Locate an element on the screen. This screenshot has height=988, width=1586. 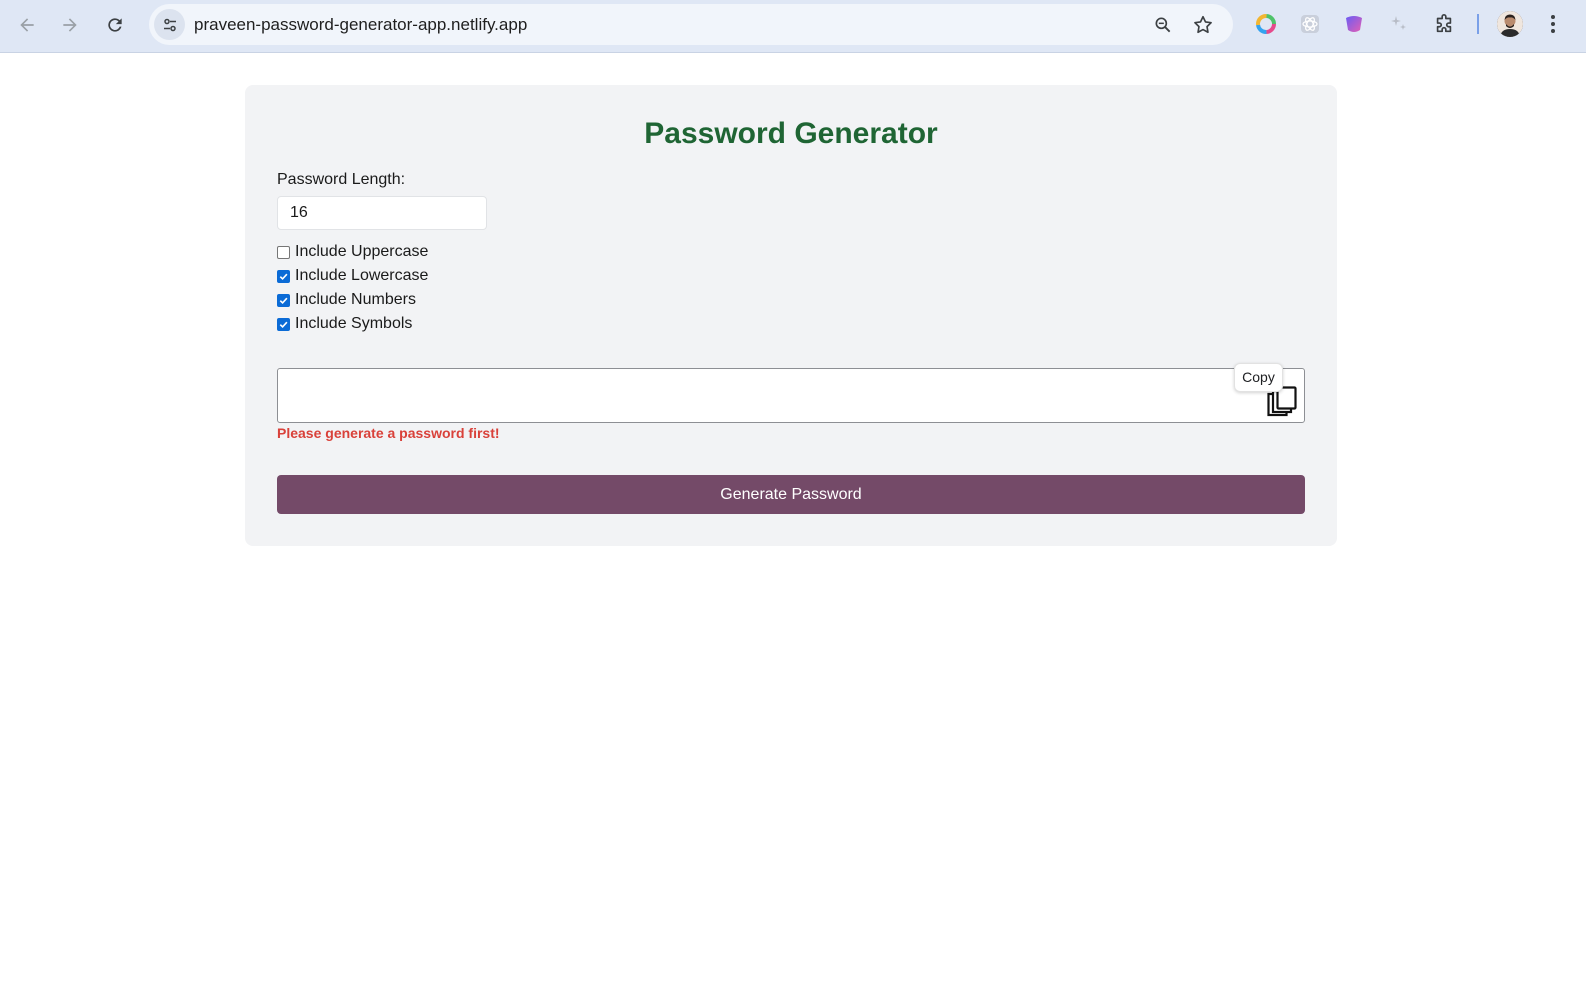
lowercase-checkbox is located at coordinates (283, 276).